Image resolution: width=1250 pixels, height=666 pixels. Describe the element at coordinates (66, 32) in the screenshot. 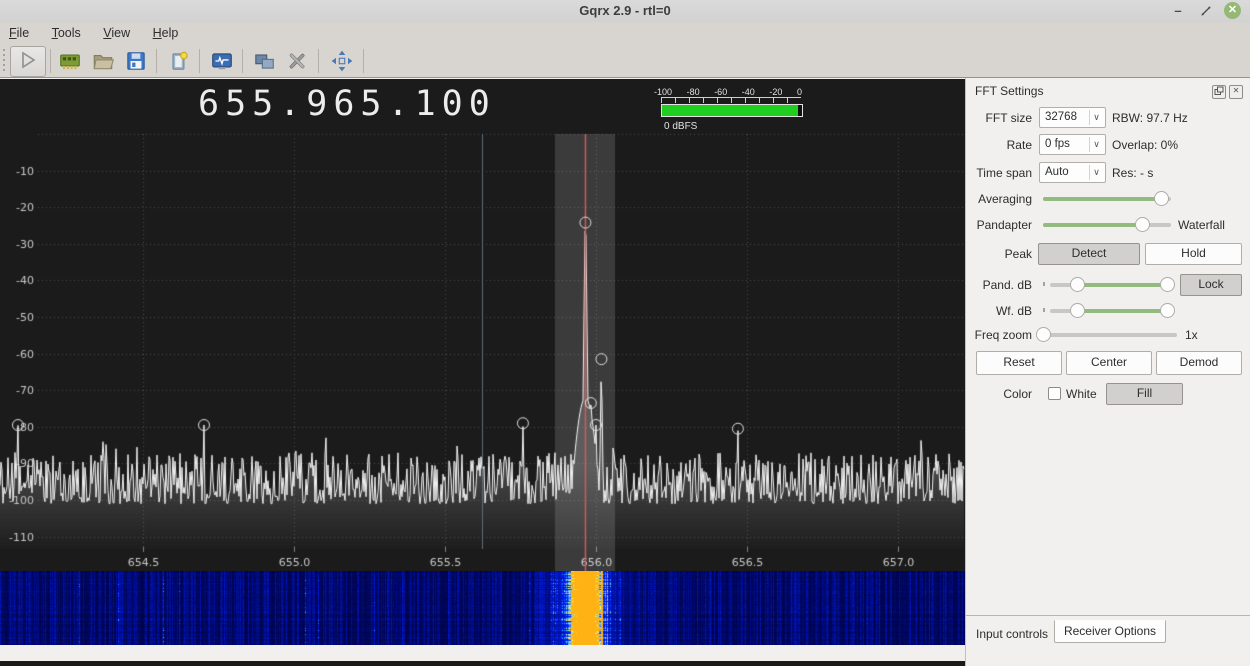

I see `menu-tools: Tools` at that location.